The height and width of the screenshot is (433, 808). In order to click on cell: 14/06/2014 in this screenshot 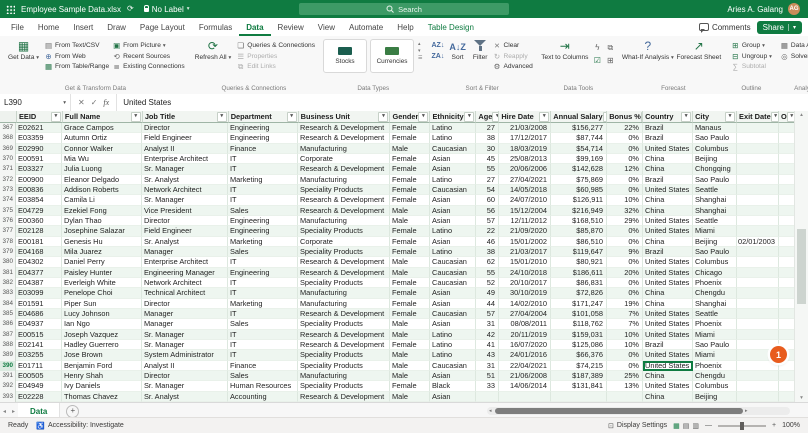, I will do `click(525, 386)`.